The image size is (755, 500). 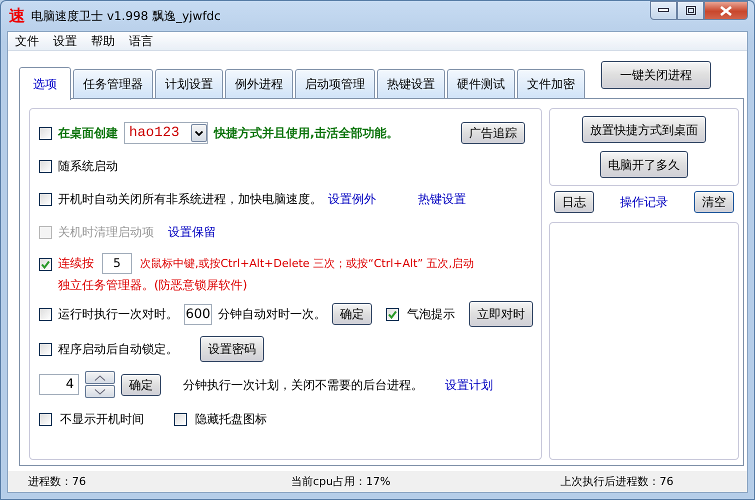 I want to click on menu-item: 语言, so click(x=141, y=41).